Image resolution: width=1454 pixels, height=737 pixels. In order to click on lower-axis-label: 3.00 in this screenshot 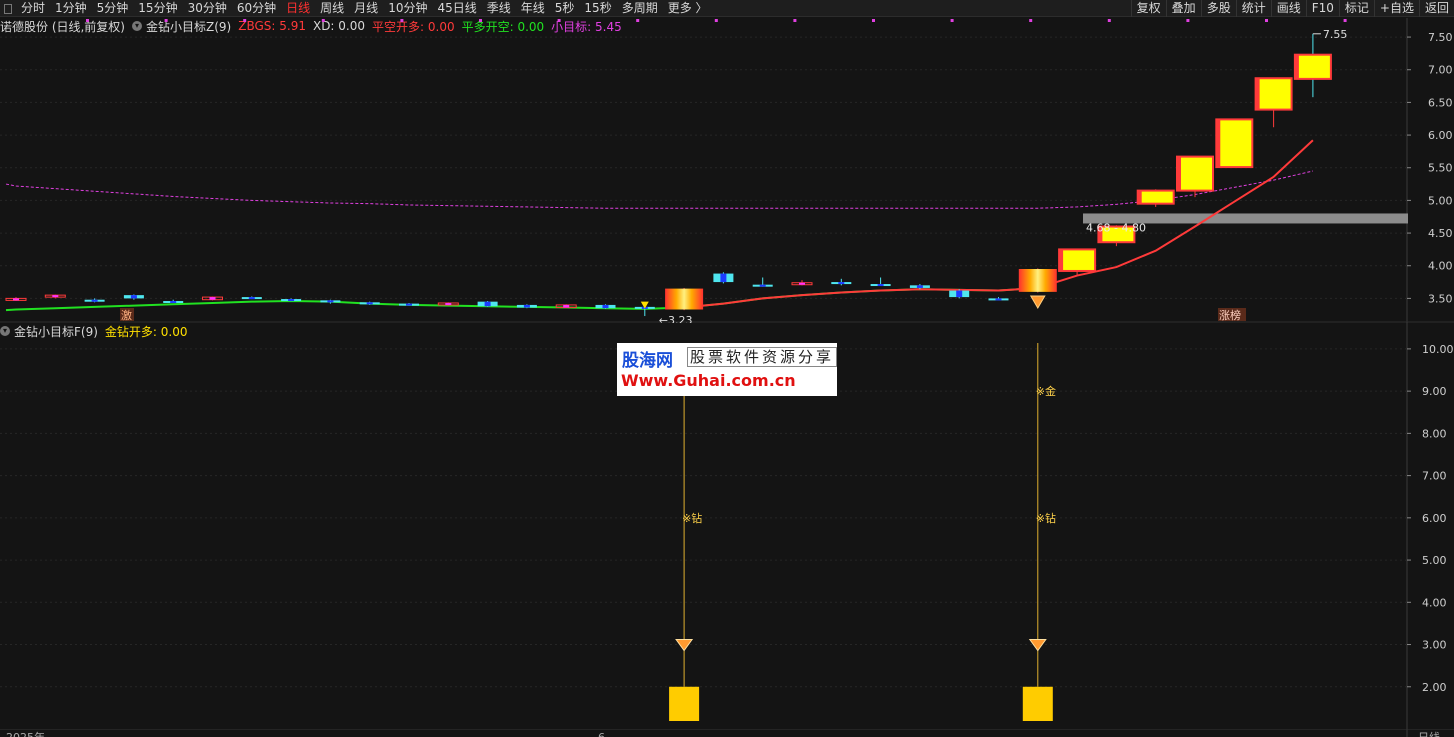, I will do `click(1434, 645)`.